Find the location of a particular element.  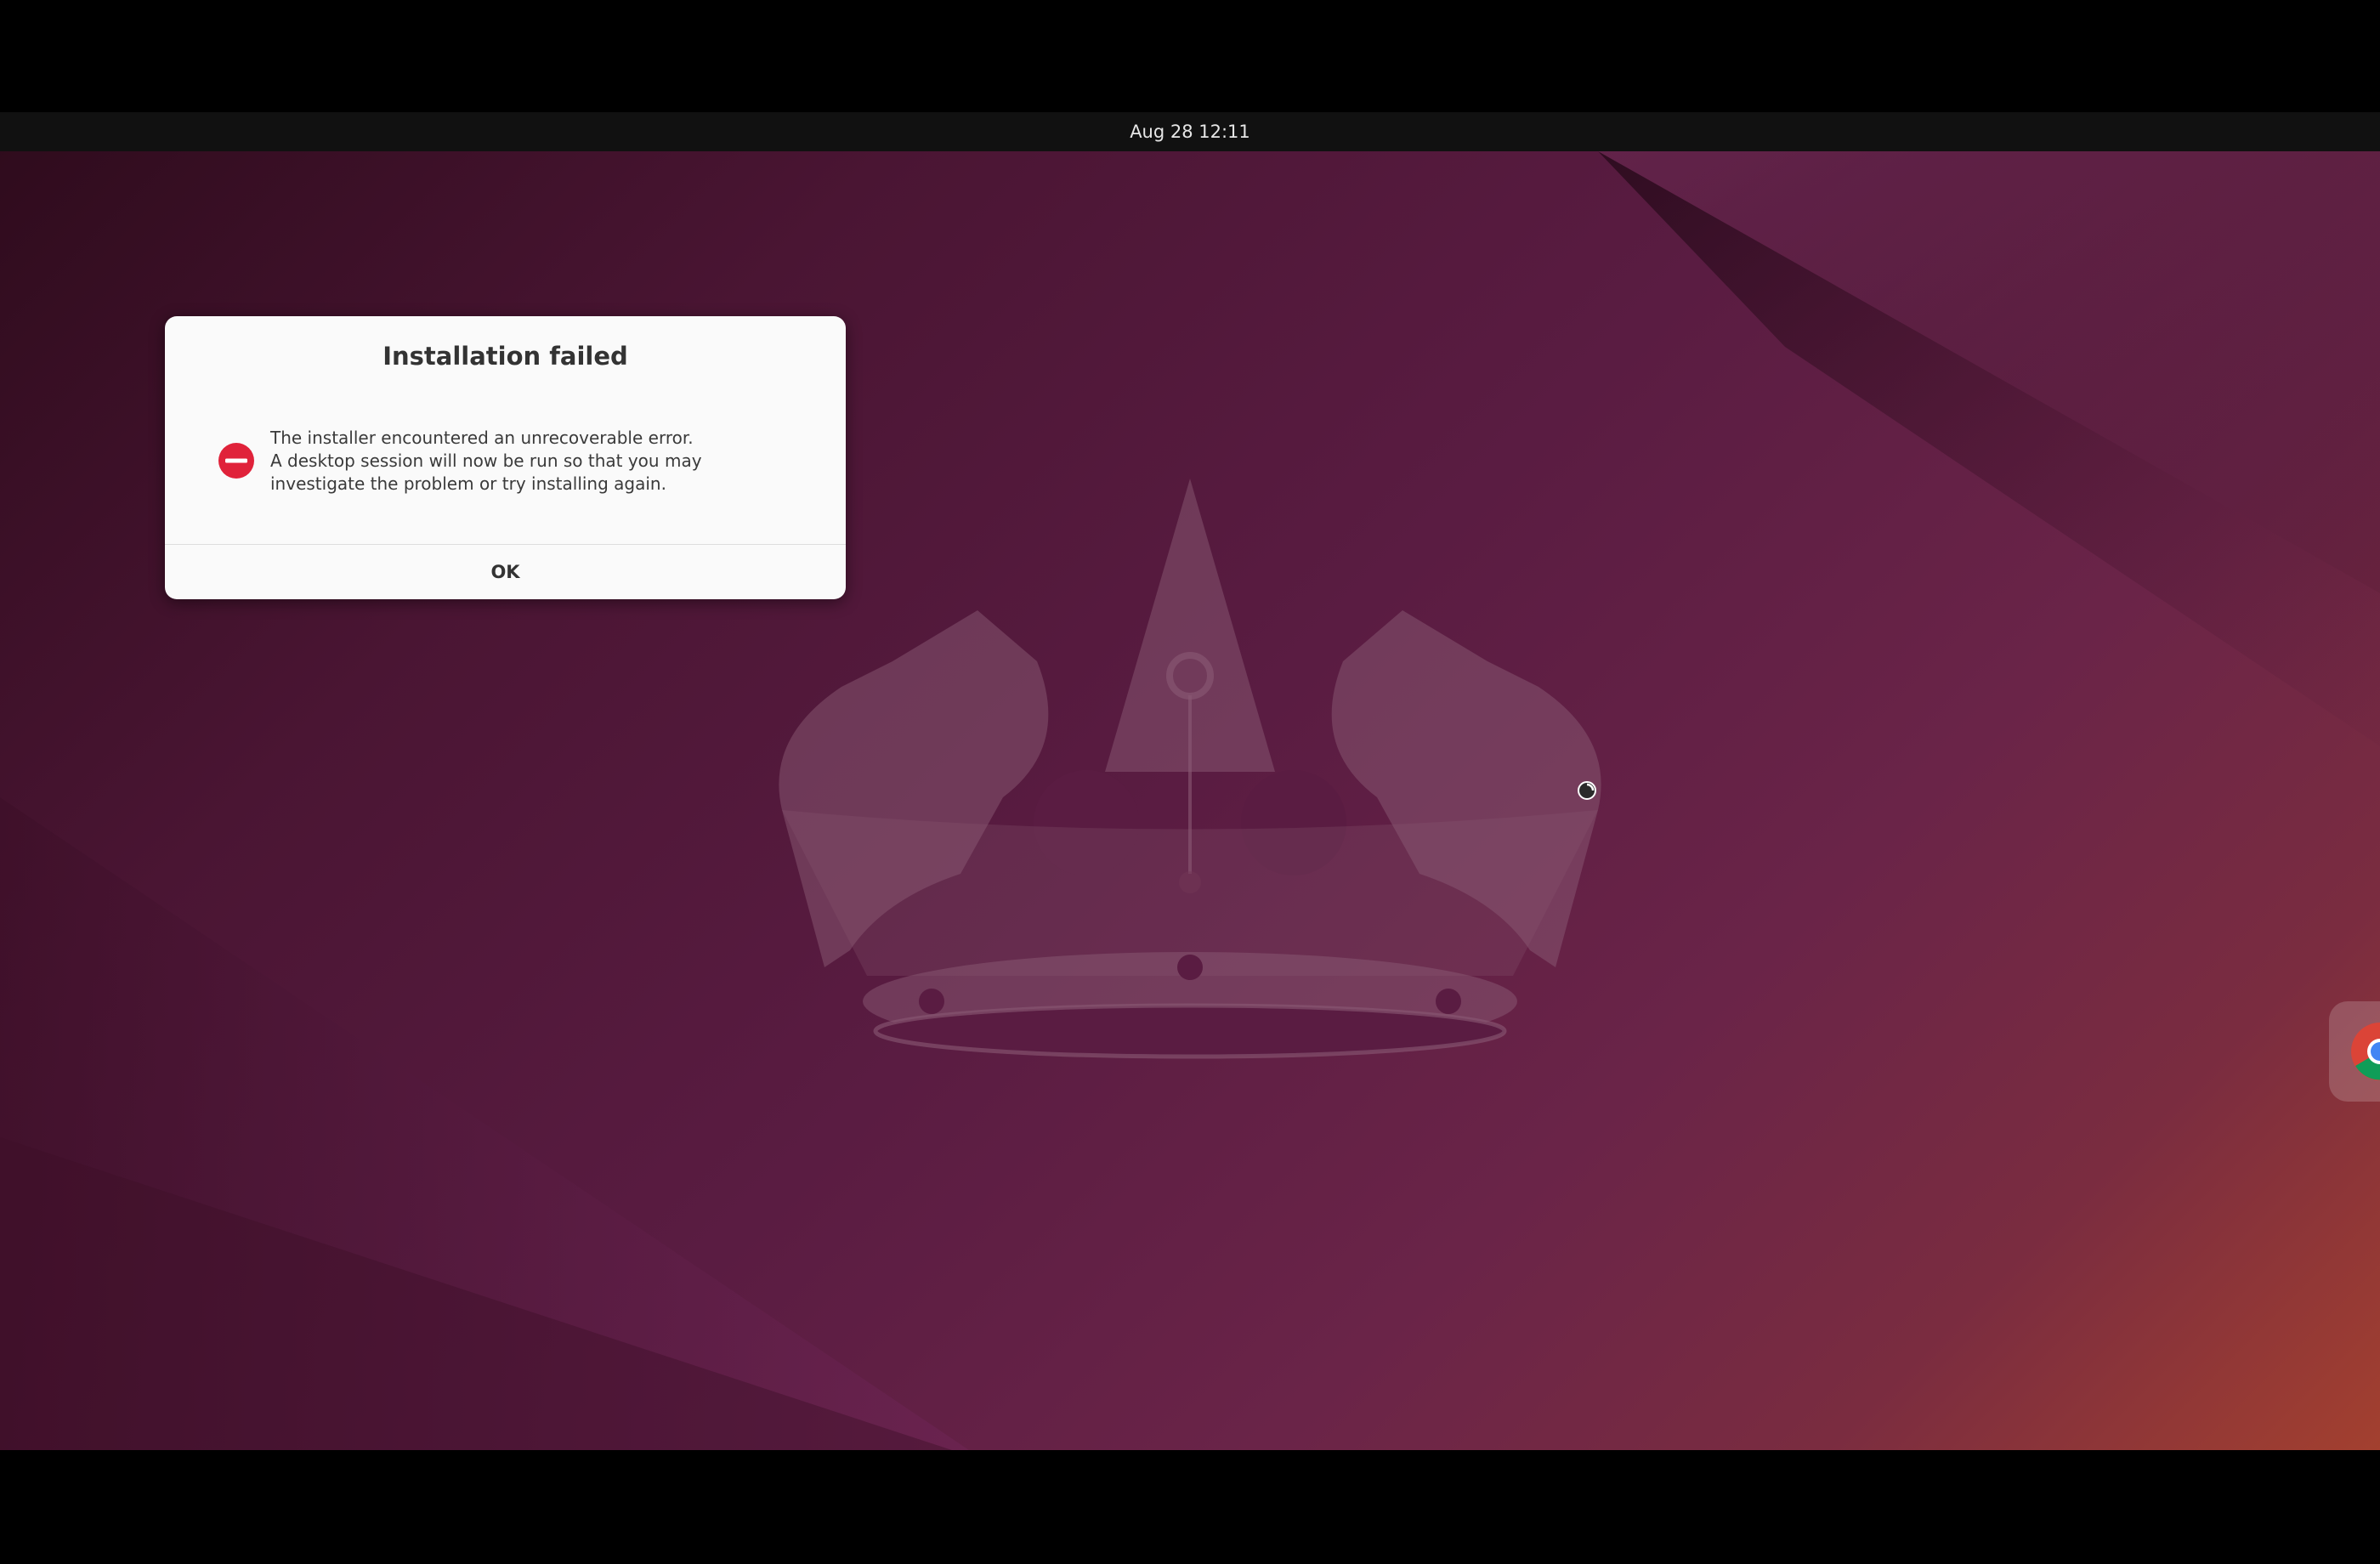

busy-cursor-icon is located at coordinates (1587, 790).